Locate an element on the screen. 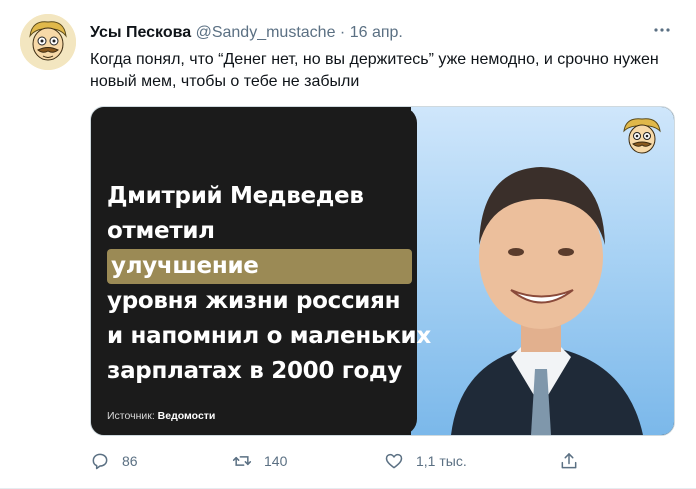 The image size is (696, 489). source-name: Ведомости is located at coordinates (186, 416).